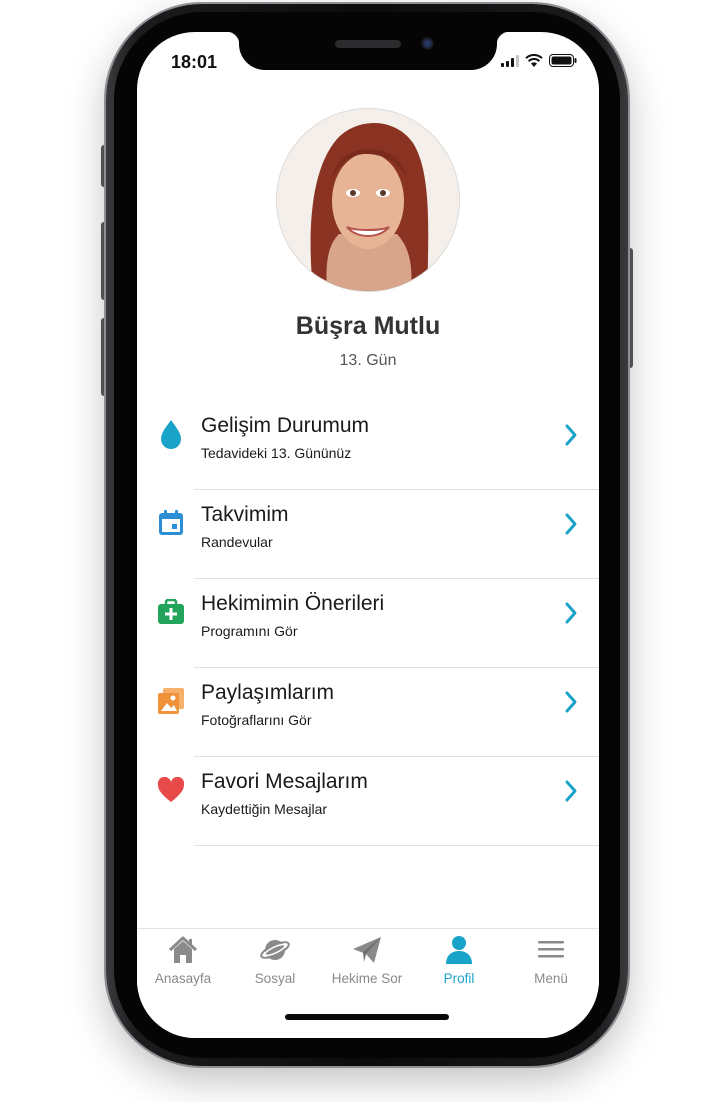 This screenshot has width=727, height=1102. What do you see at coordinates (534, 60) in the screenshot?
I see `wifi-icon` at bounding box center [534, 60].